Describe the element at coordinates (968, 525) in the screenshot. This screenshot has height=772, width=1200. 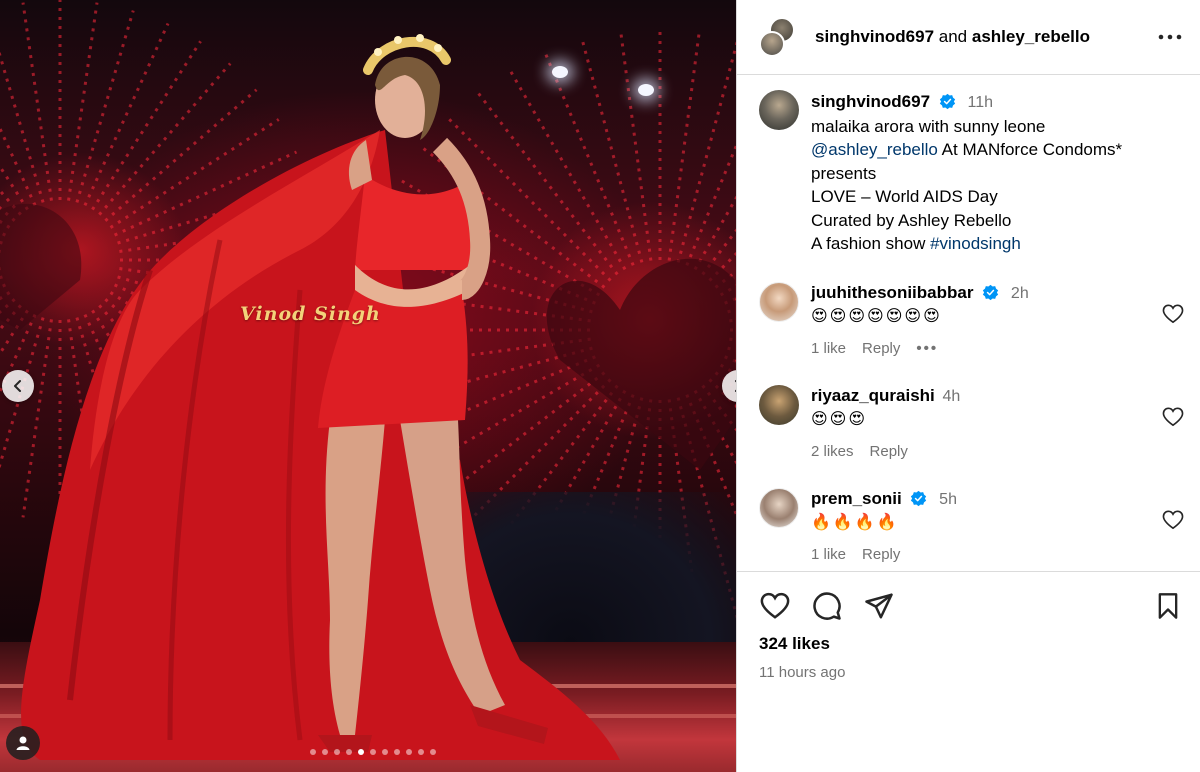
I see `comment-item: prem_sonii 5h 🔥🔥🔥🔥 1 like Reply` at that location.